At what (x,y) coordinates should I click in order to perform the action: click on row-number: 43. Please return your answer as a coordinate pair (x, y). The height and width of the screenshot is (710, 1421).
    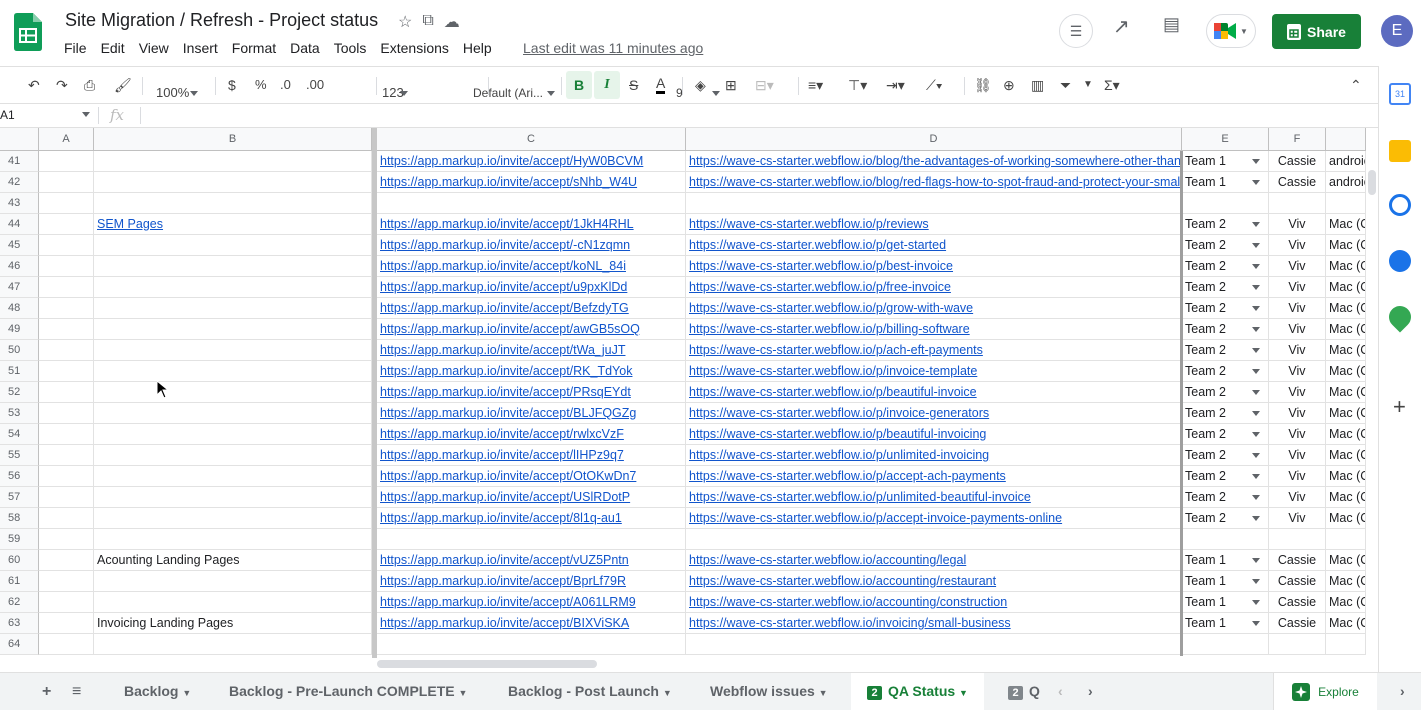
    Looking at the image, I should click on (19, 203).